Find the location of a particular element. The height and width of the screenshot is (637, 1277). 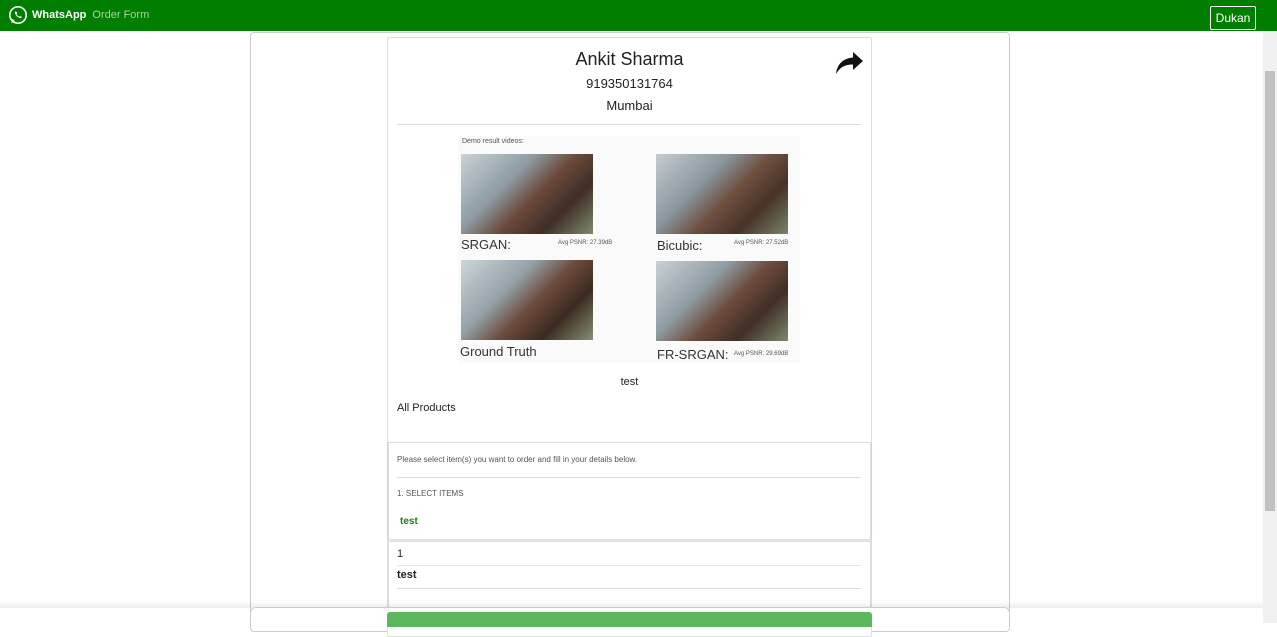

share-icon is located at coordinates (849, 63).